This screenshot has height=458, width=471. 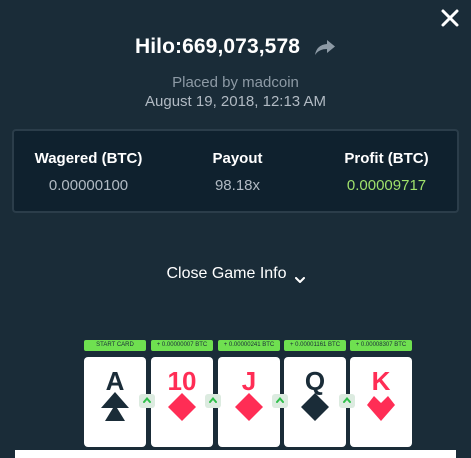 I want to click on close-icon, so click(x=450, y=18).